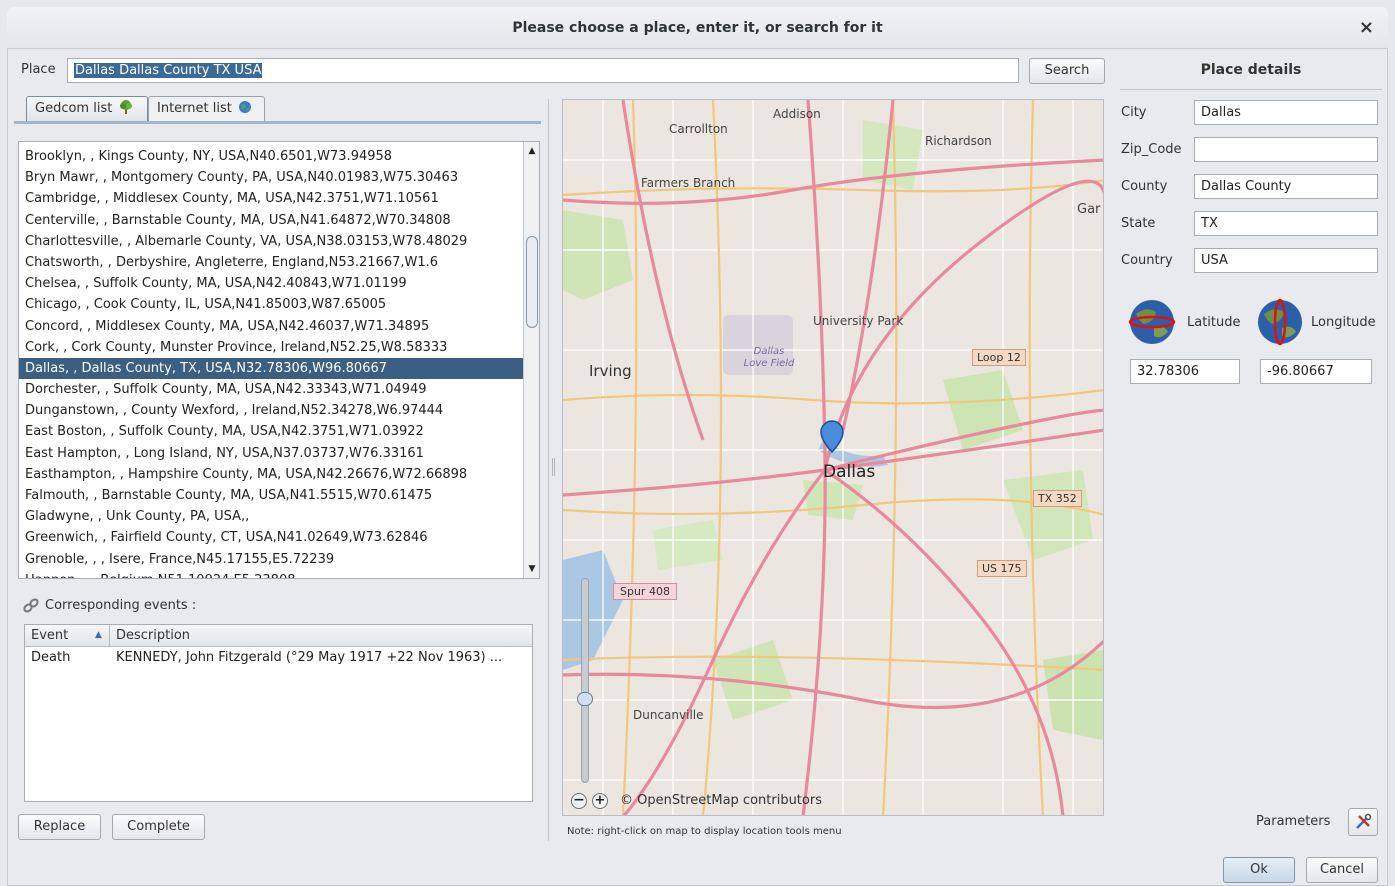 The width and height of the screenshot is (1395, 886). I want to click on link-icon, so click(31, 605).